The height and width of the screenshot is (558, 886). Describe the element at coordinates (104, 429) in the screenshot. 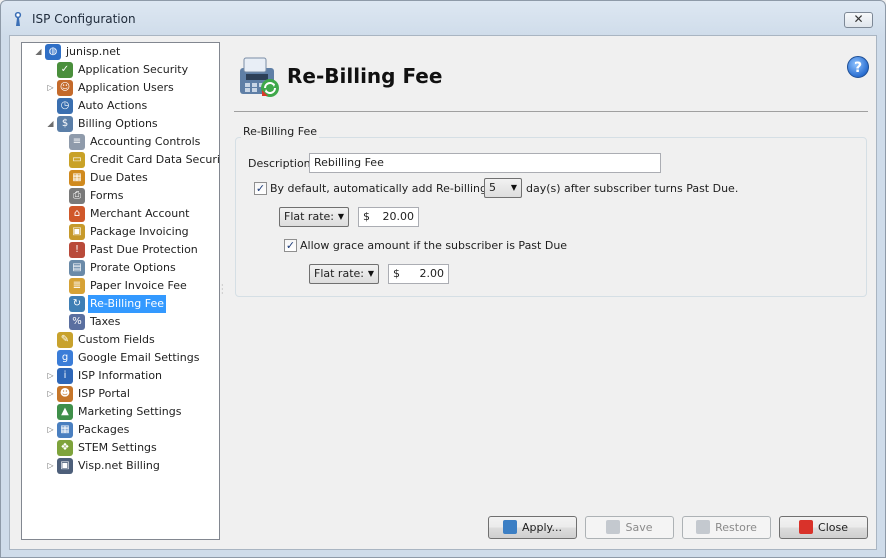

I see `tree-item-label: Packages` at that location.